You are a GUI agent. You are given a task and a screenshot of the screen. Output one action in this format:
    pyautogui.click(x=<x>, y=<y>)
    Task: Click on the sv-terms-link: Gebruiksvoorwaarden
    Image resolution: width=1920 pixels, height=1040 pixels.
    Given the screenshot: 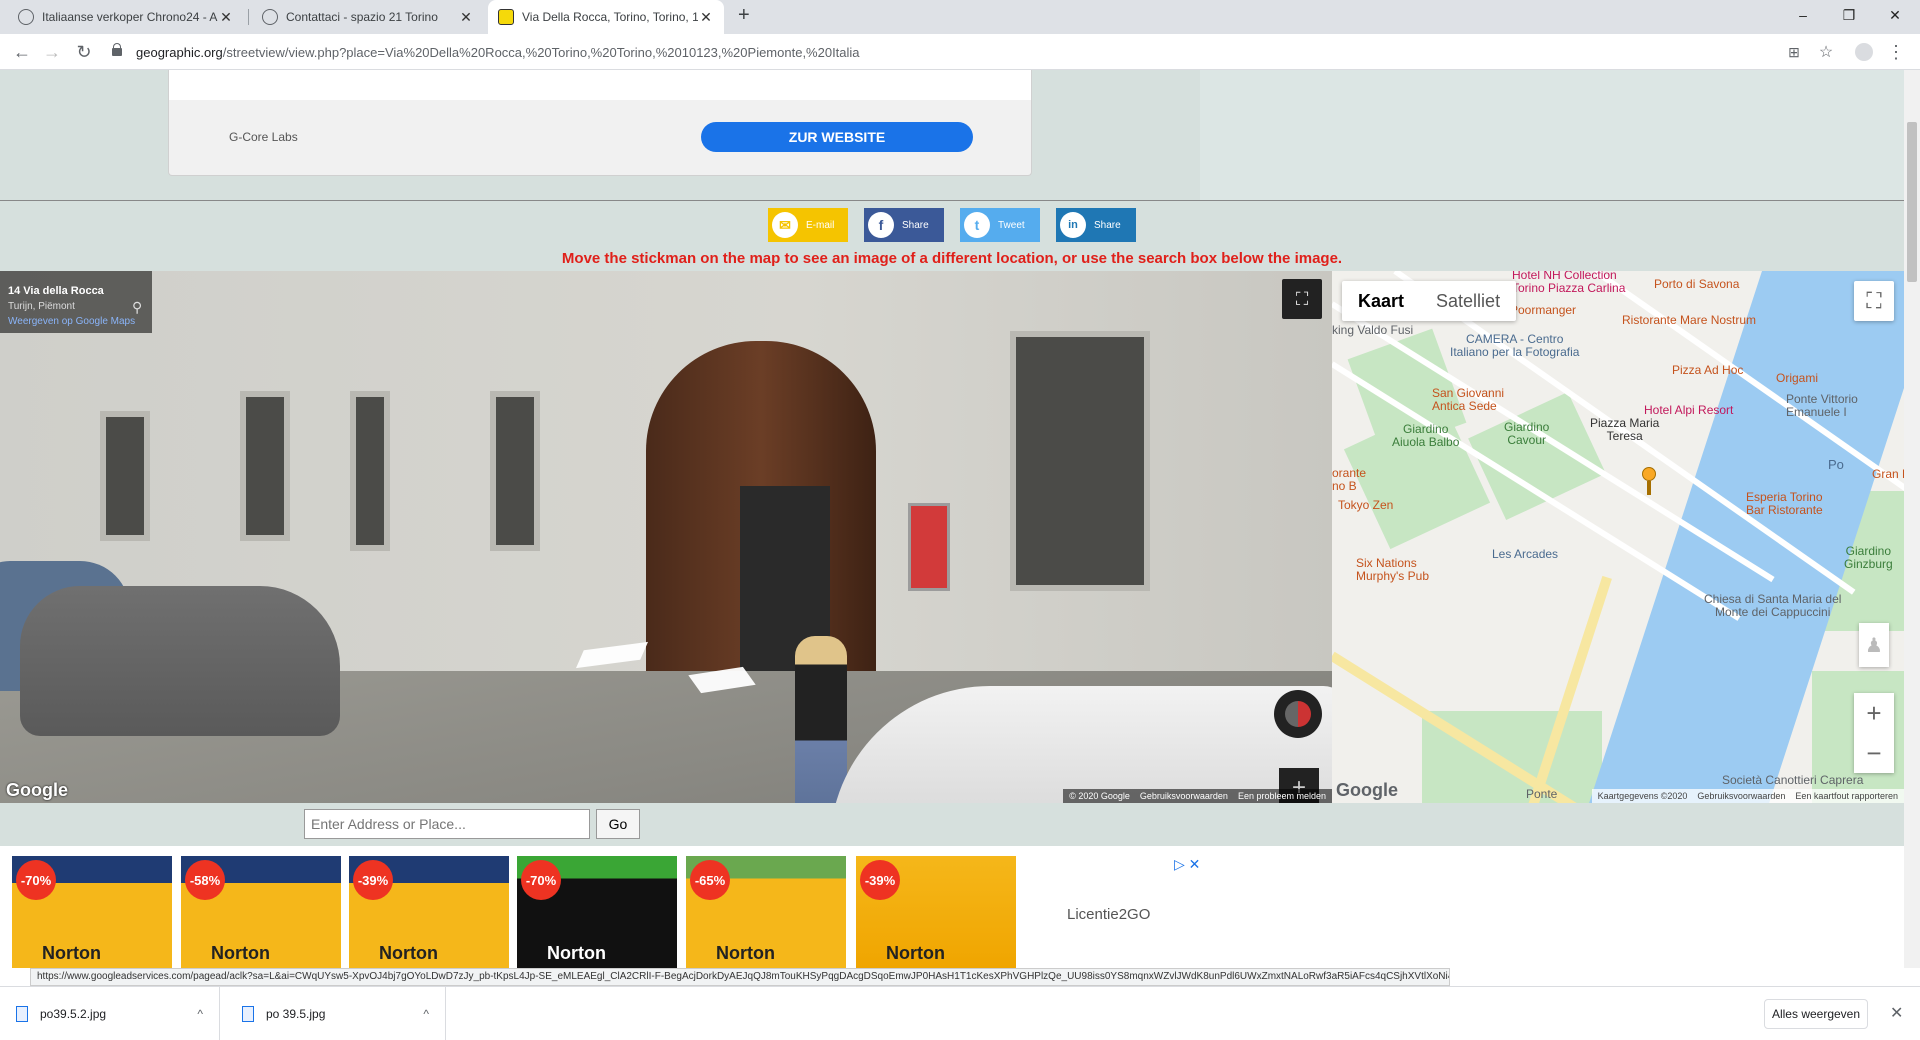 What is the action you would take?
    pyautogui.click(x=1184, y=796)
    